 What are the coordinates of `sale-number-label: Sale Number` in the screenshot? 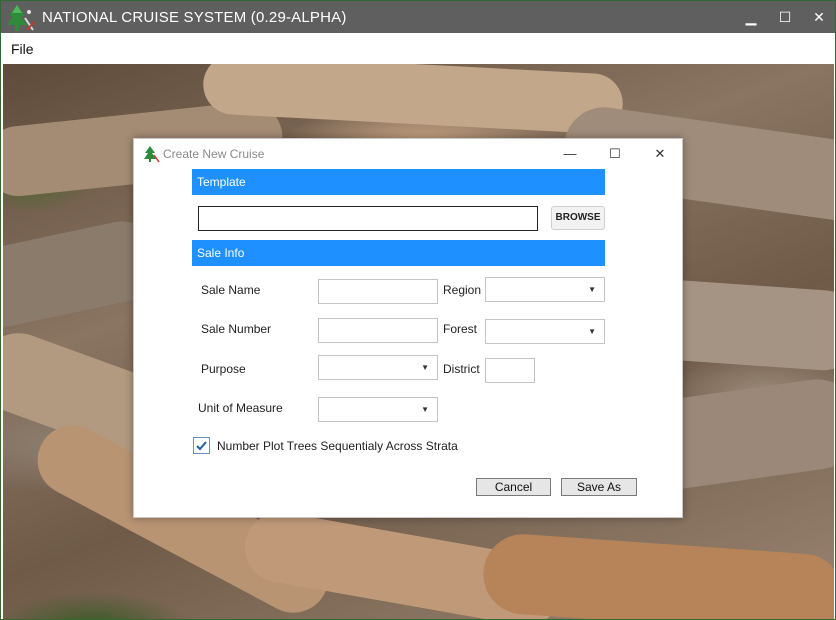 It's located at (236, 329).